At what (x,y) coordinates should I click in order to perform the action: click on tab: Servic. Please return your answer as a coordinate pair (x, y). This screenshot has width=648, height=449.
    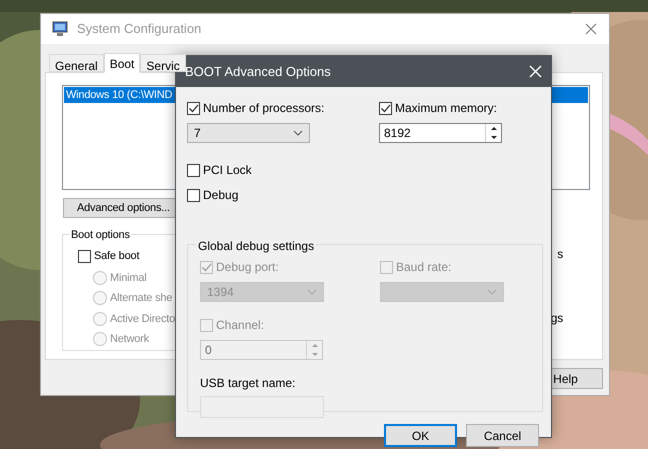
    Looking at the image, I should click on (163, 63).